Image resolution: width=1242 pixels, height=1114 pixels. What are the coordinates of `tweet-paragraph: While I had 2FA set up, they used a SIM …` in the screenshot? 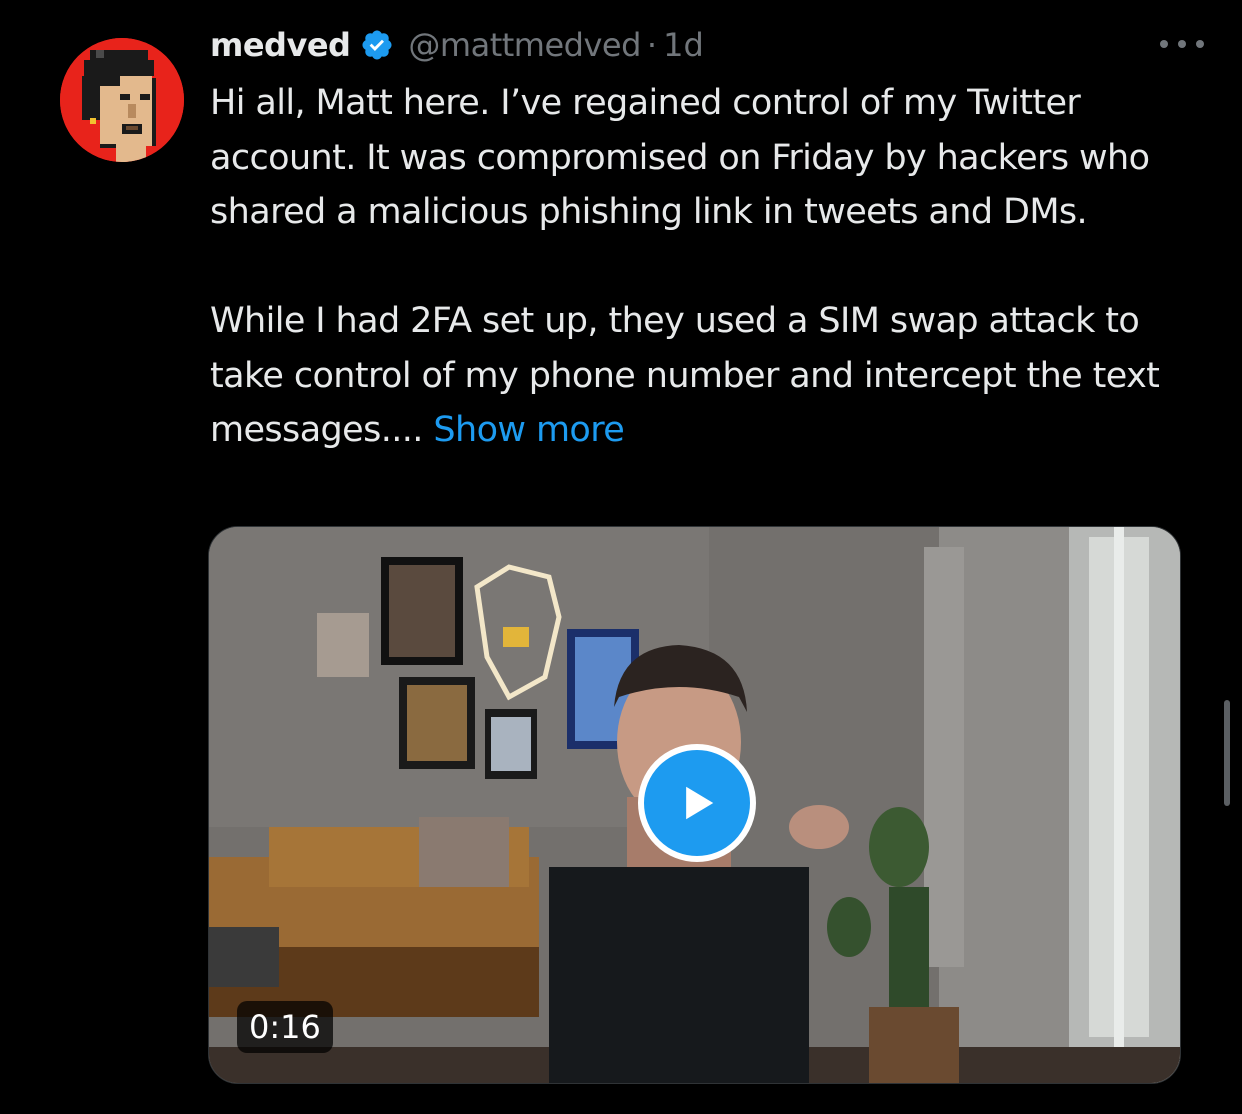 It's located at (685, 375).